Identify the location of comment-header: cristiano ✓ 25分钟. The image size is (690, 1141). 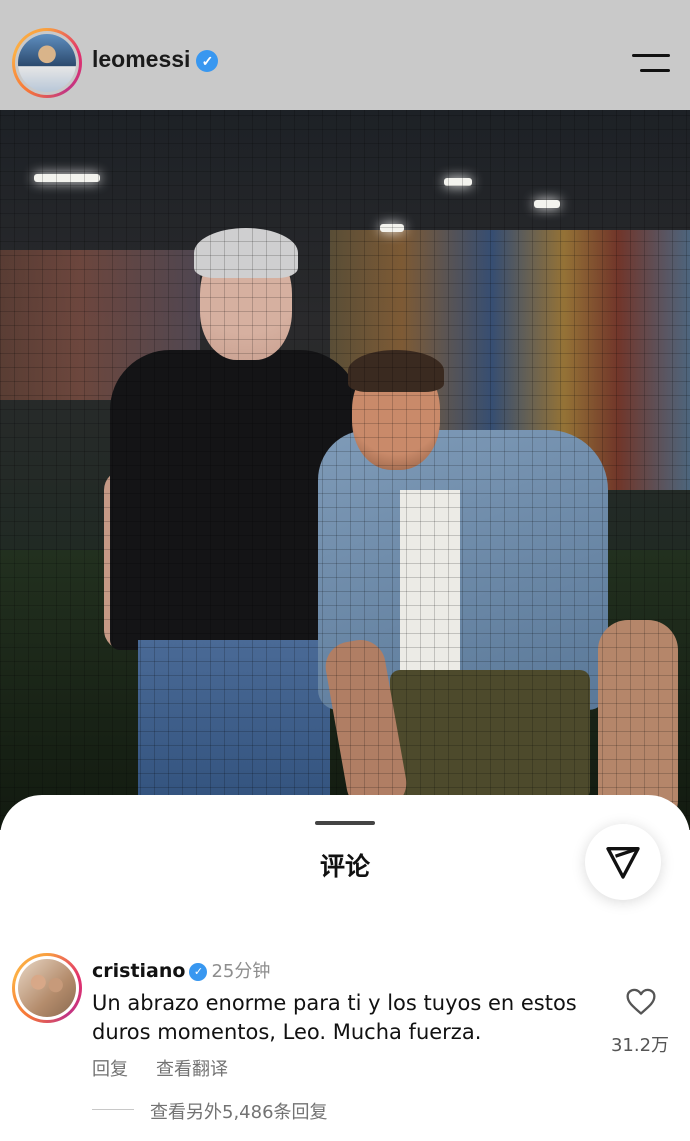
(181, 970).